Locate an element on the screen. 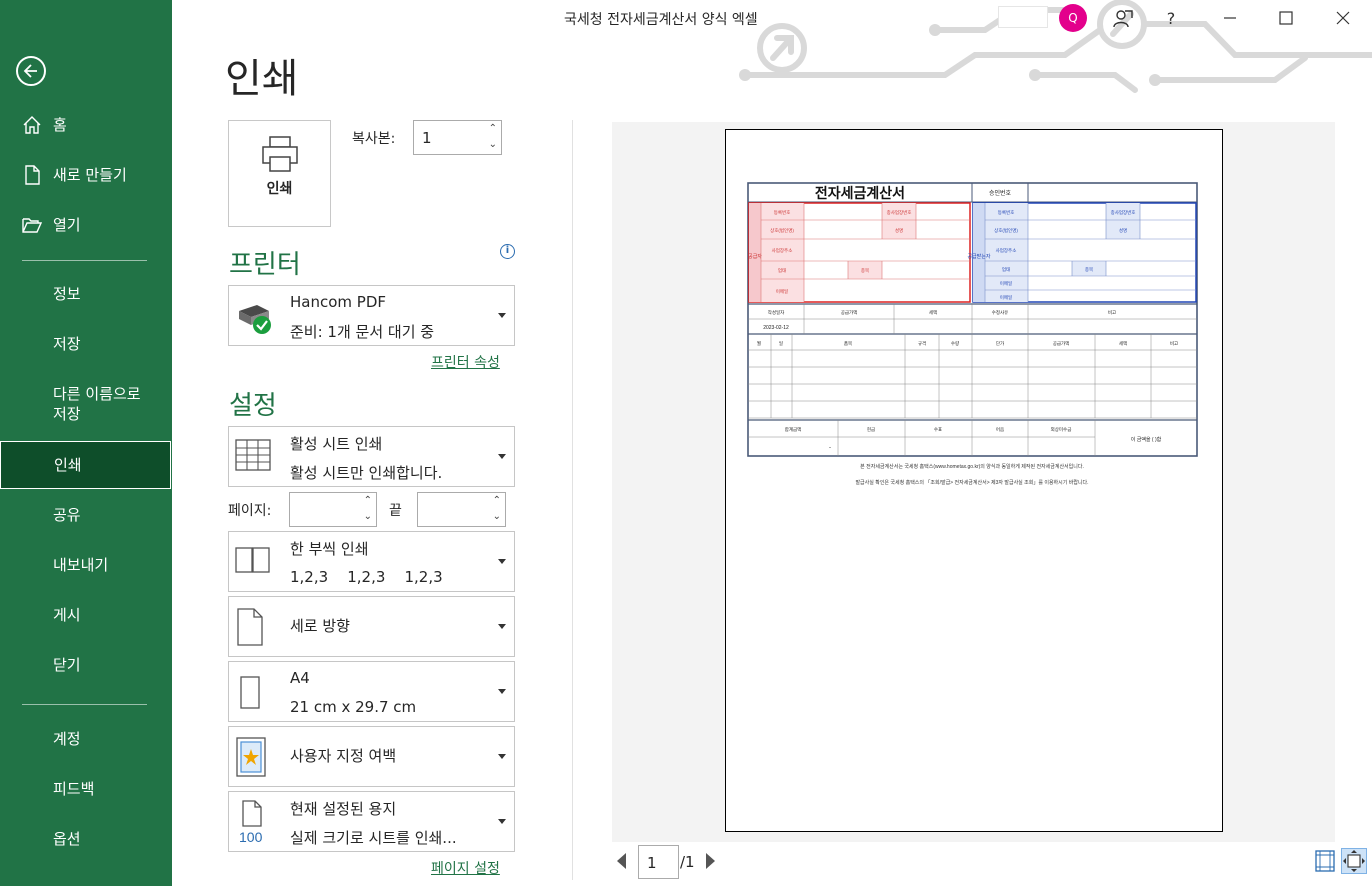 The width and height of the screenshot is (1372, 886). close-window-button is located at coordinates (1343, 18).